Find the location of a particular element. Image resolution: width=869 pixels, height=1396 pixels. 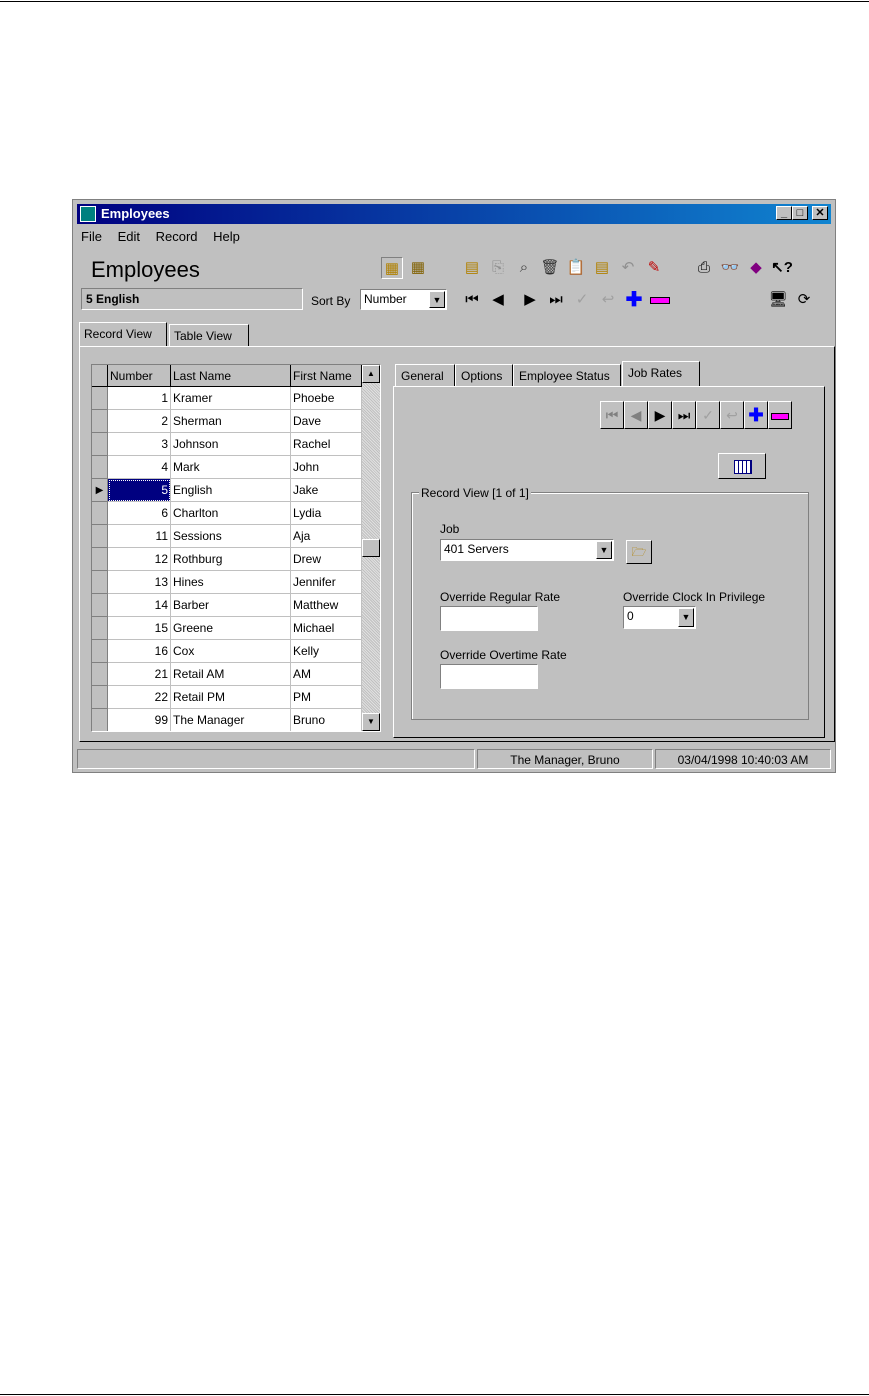

override-clock-select: 0 ▼ is located at coordinates (659, 617).